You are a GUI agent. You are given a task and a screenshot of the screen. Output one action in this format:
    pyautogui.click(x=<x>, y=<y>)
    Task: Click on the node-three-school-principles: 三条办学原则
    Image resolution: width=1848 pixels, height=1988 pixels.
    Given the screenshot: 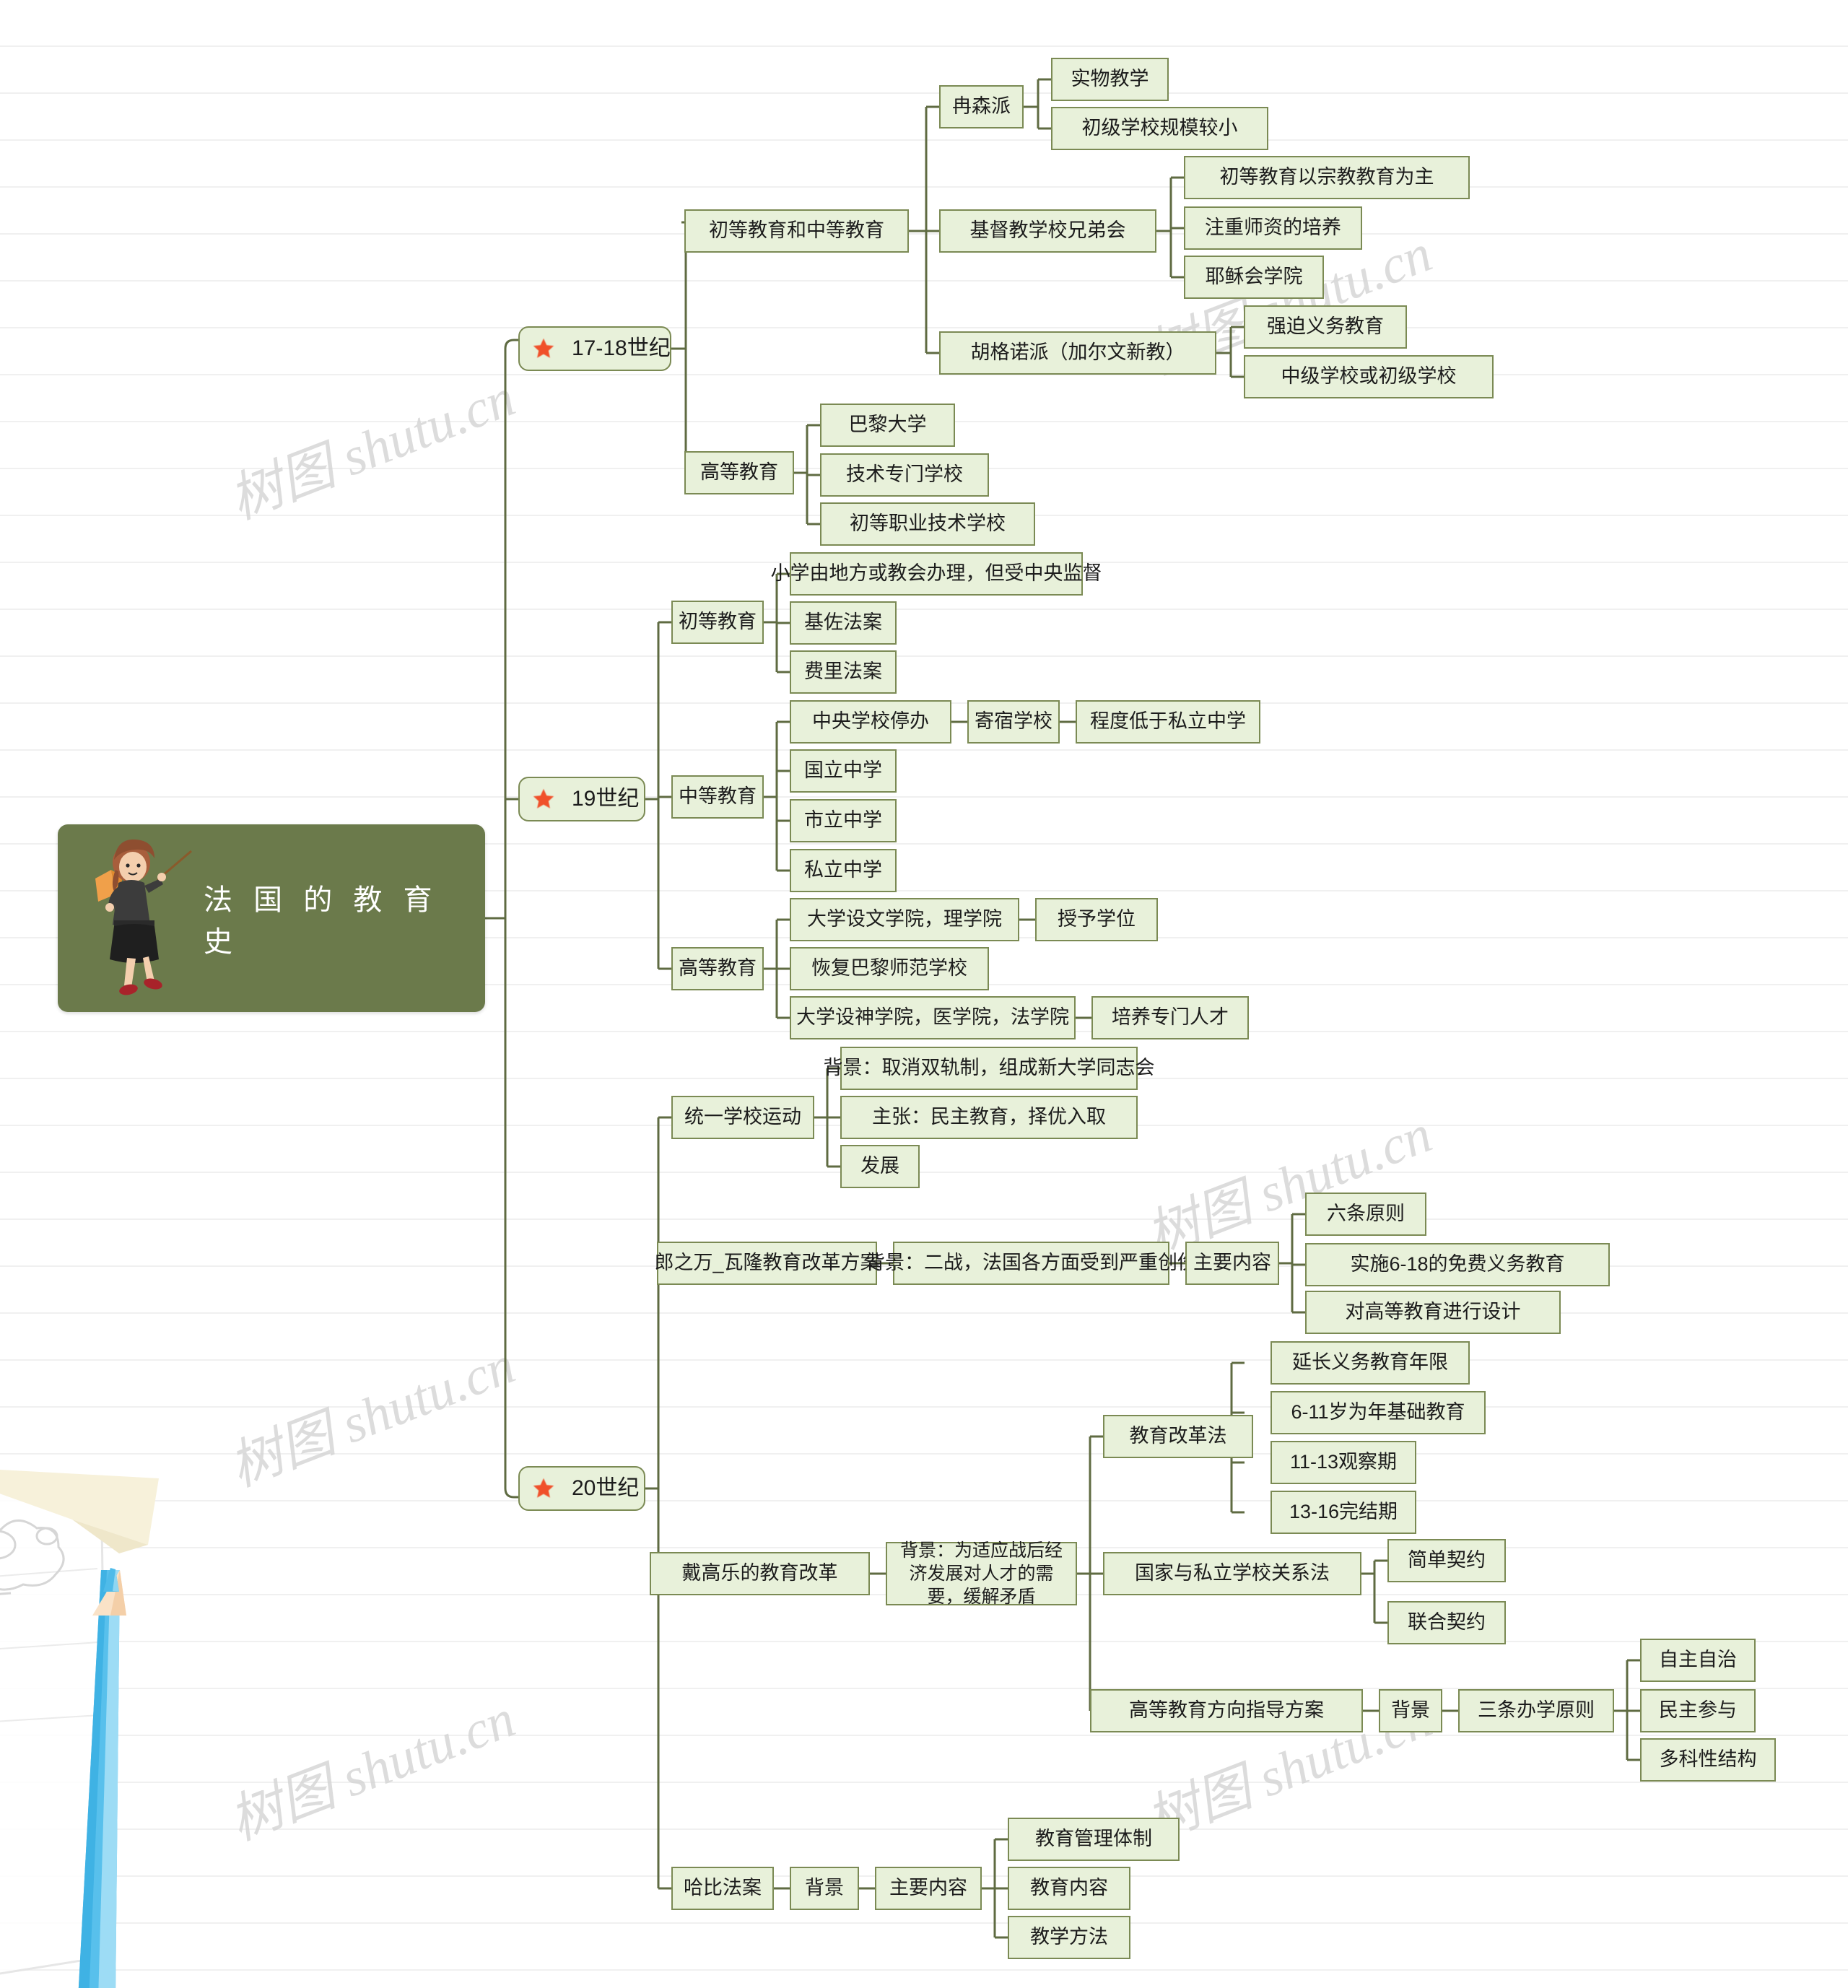 What is the action you would take?
    pyautogui.click(x=1536, y=1710)
    